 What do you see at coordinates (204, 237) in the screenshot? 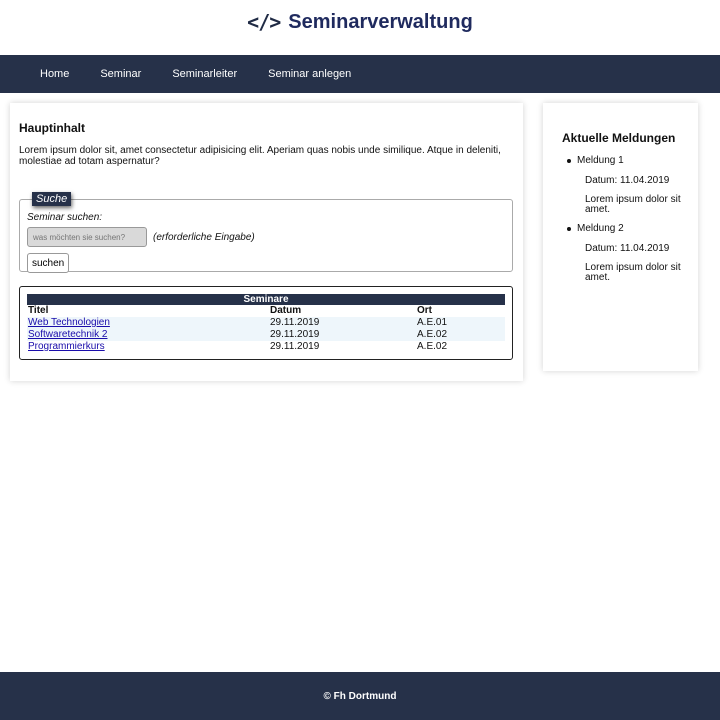
I see `required-hint: (erforderliche Eingabe)` at bounding box center [204, 237].